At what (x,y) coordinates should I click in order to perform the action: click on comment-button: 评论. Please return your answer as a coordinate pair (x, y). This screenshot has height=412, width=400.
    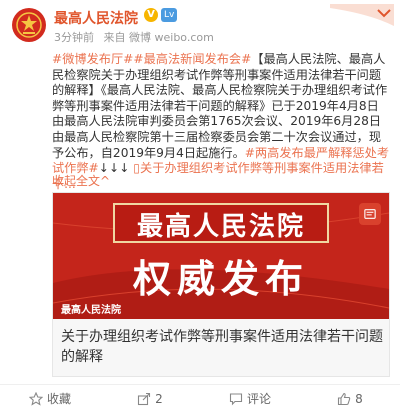
    Looking at the image, I should click on (250, 398).